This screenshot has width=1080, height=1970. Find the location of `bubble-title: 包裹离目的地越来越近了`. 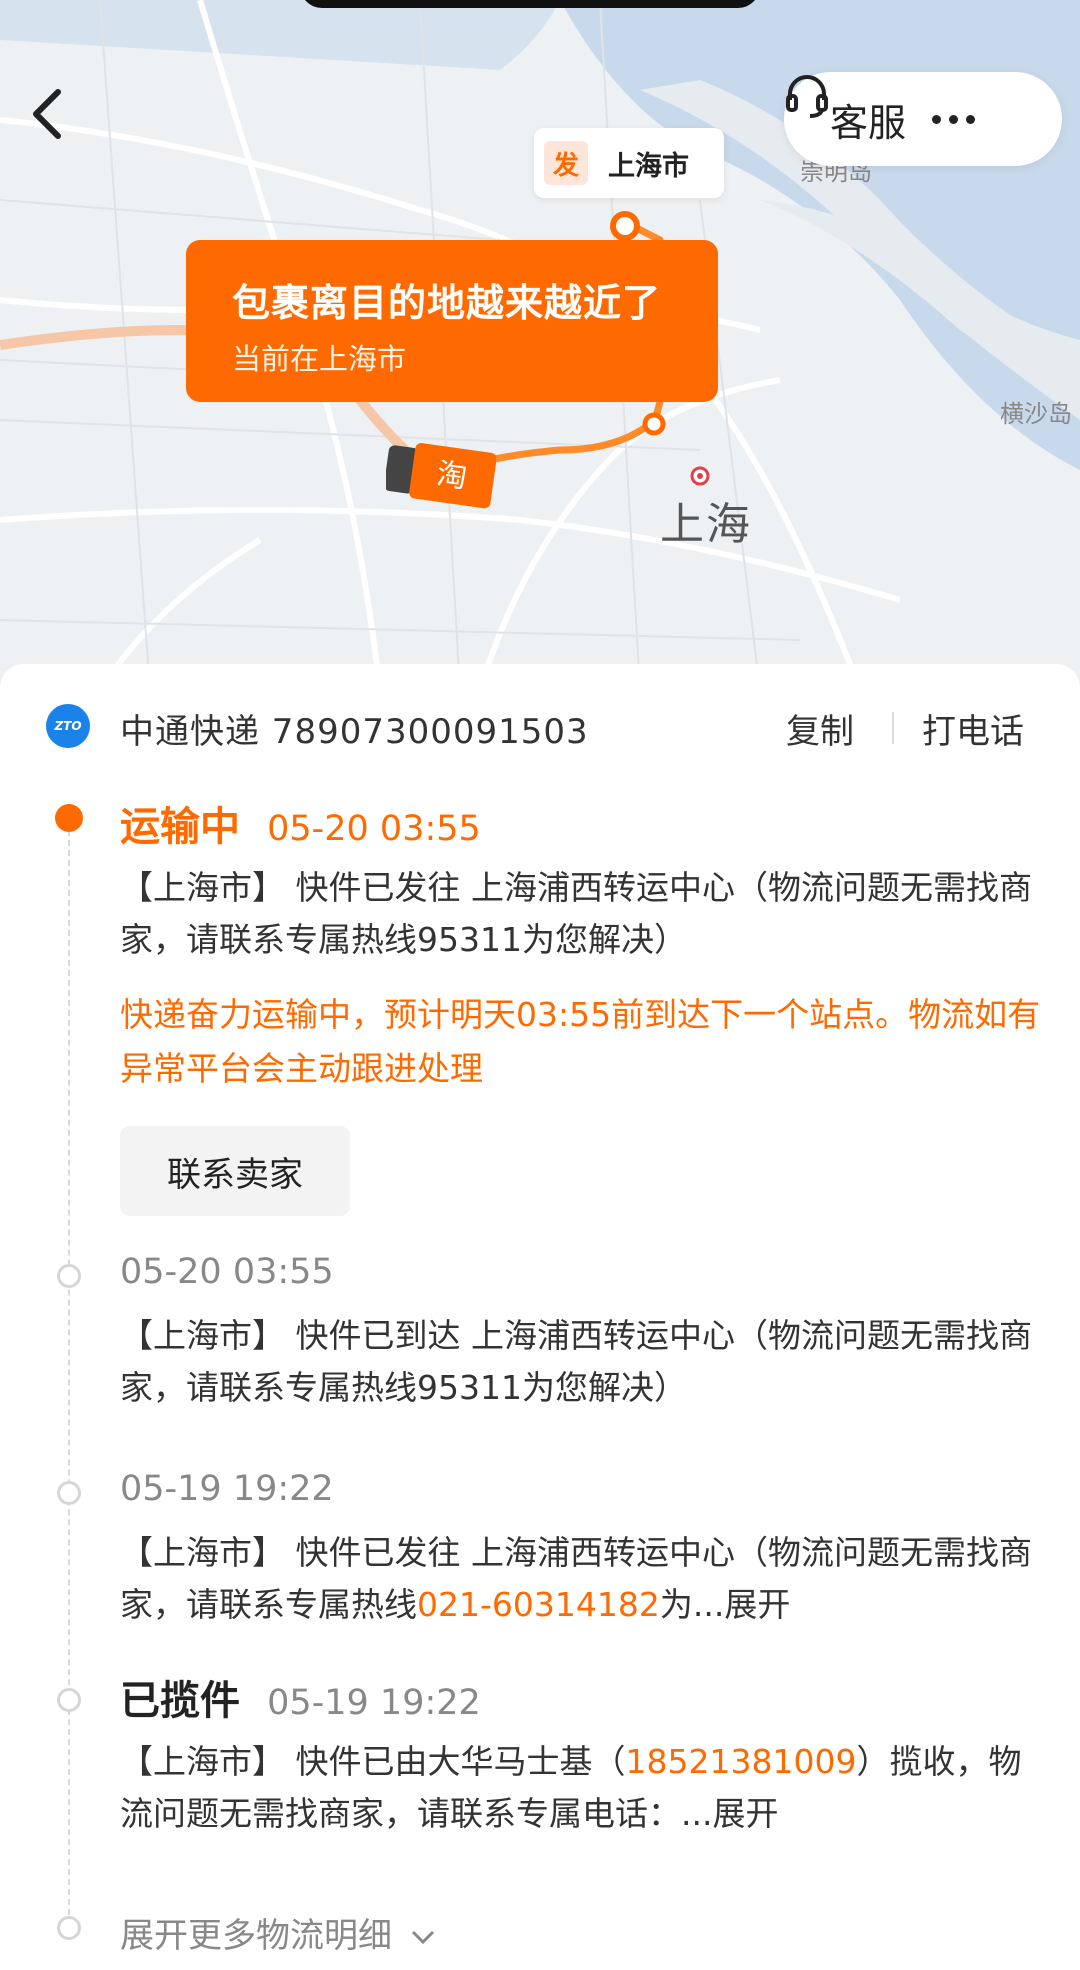

bubble-title: 包裹离目的地越来越近了 is located at coordinates (447, 303).